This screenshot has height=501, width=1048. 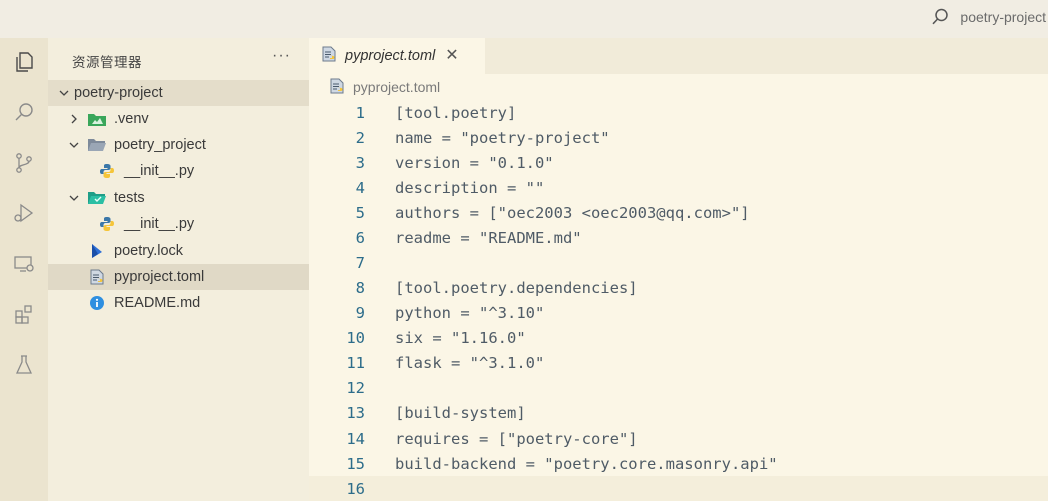 I want to click on line-number: 15, so click(x=355, y=463).